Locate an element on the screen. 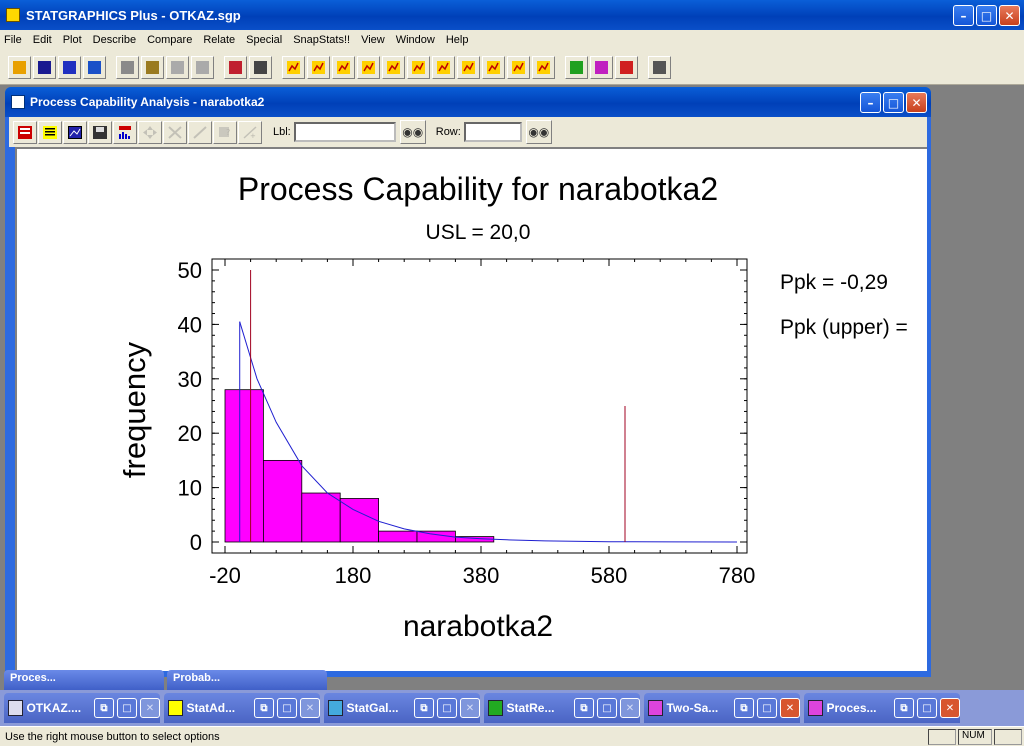 The height and width of the screenshot is (746, 1024). paste-button is located at coordinates (177, 67).